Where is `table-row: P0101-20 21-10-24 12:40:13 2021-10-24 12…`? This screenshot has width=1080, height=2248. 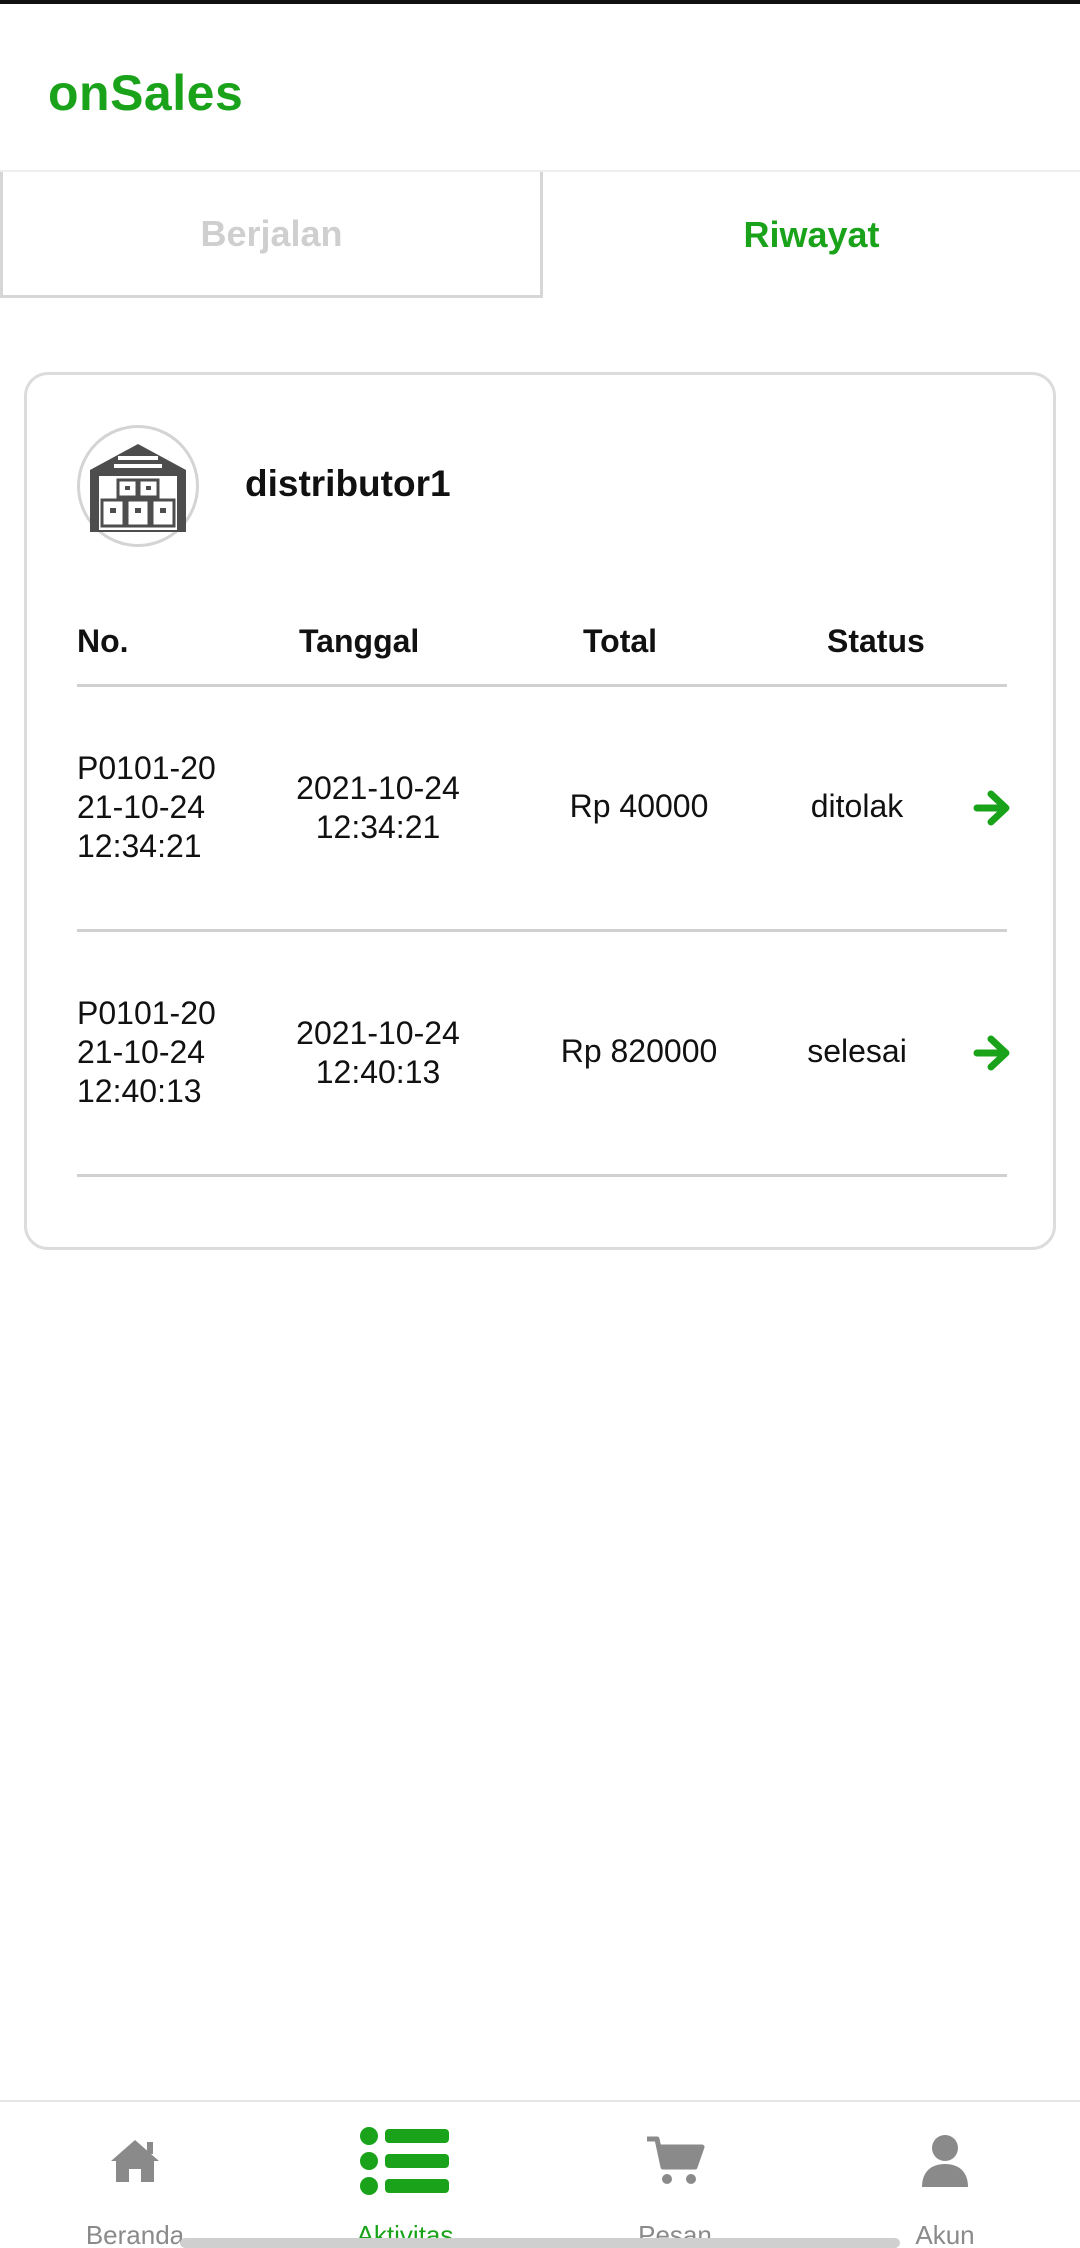 table-row: P0101-20 21-10-24 12:40:13 2021-10-24 12… is located at coordinates (540, 1054).